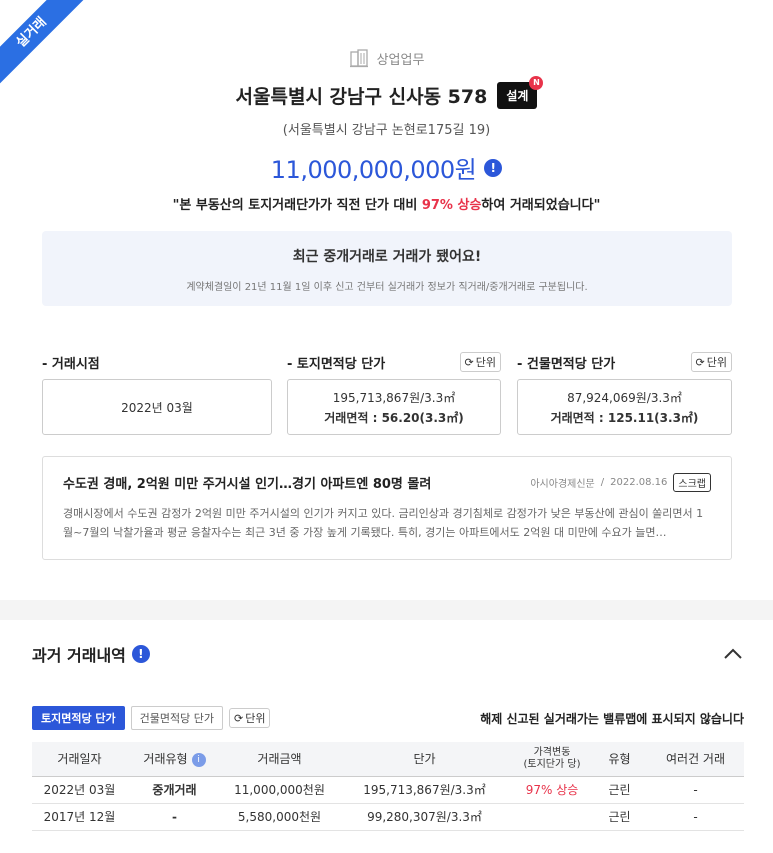 This screenshot has width=773, height=853. What do you see at coordinates (612, 718) in the screenshot?
I see `history-note: 해제 신고된 실거래가는 밸류맵에 표시되지 않습니다` at bounding box center [612, 718].